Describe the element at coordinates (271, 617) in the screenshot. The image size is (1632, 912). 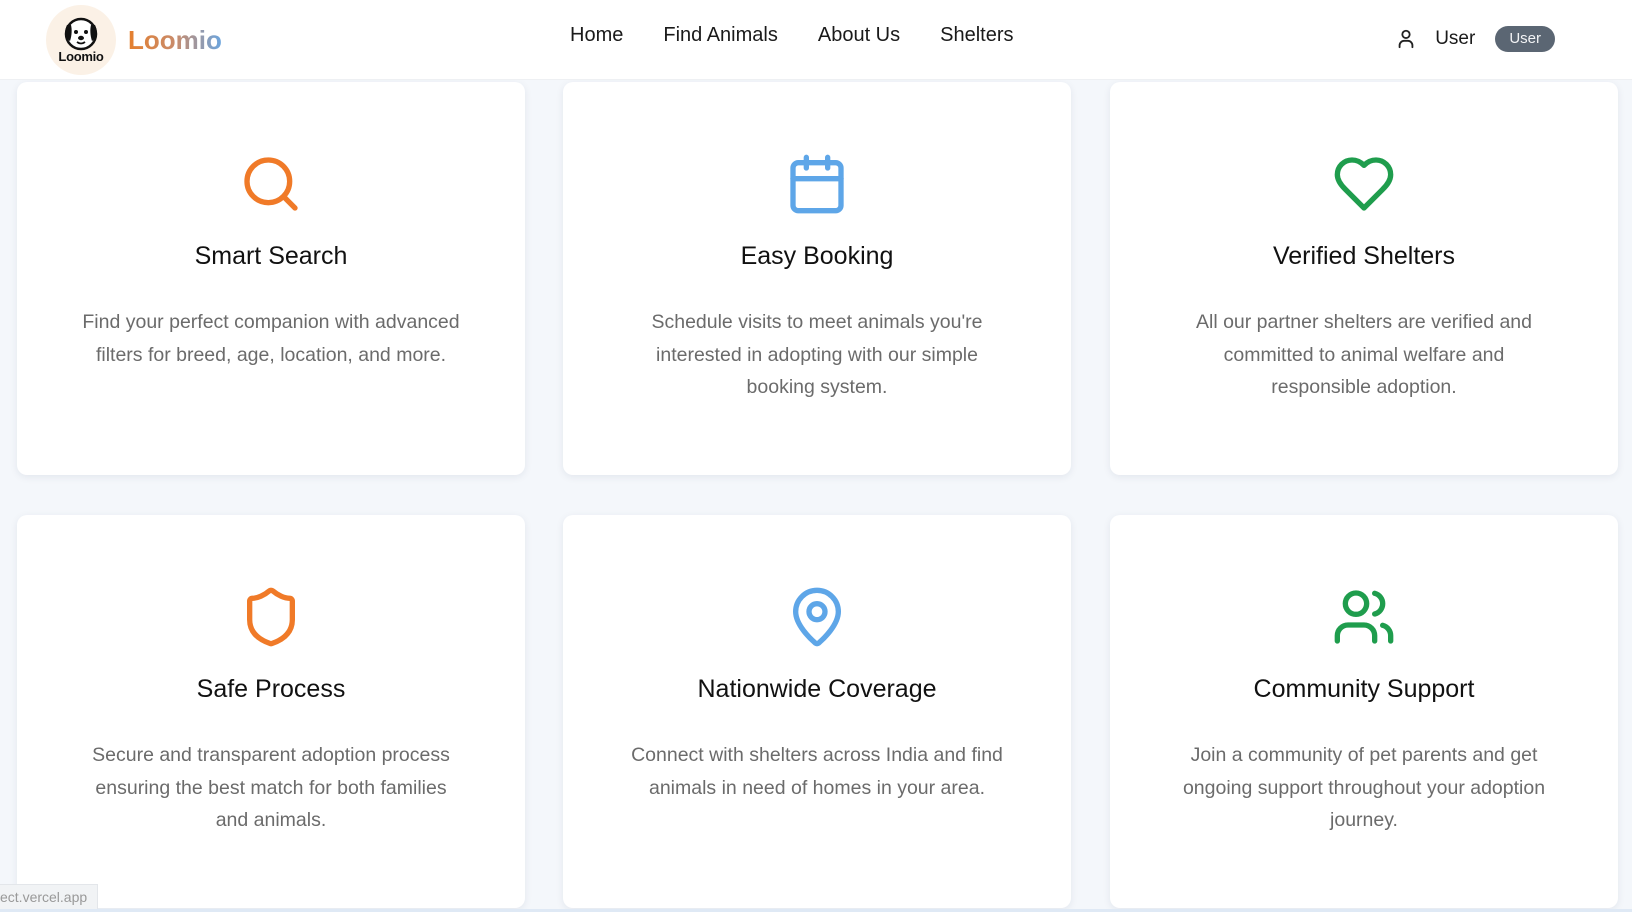
I see `shield-icon` at that location.